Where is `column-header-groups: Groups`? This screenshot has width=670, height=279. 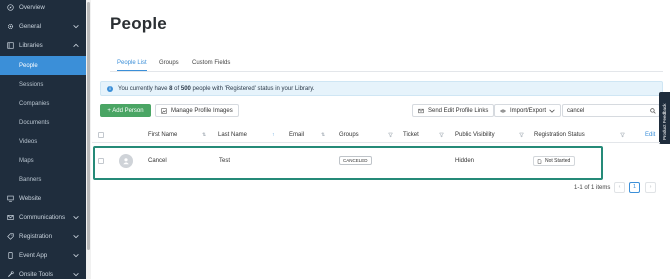
column-header-groups: Groups is located at coordinates (349, 135).